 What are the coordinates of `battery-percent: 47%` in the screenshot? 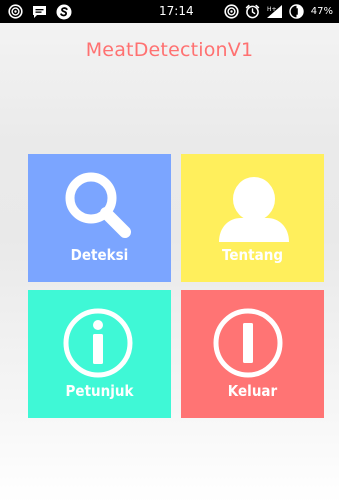 It's located at (321, 11).